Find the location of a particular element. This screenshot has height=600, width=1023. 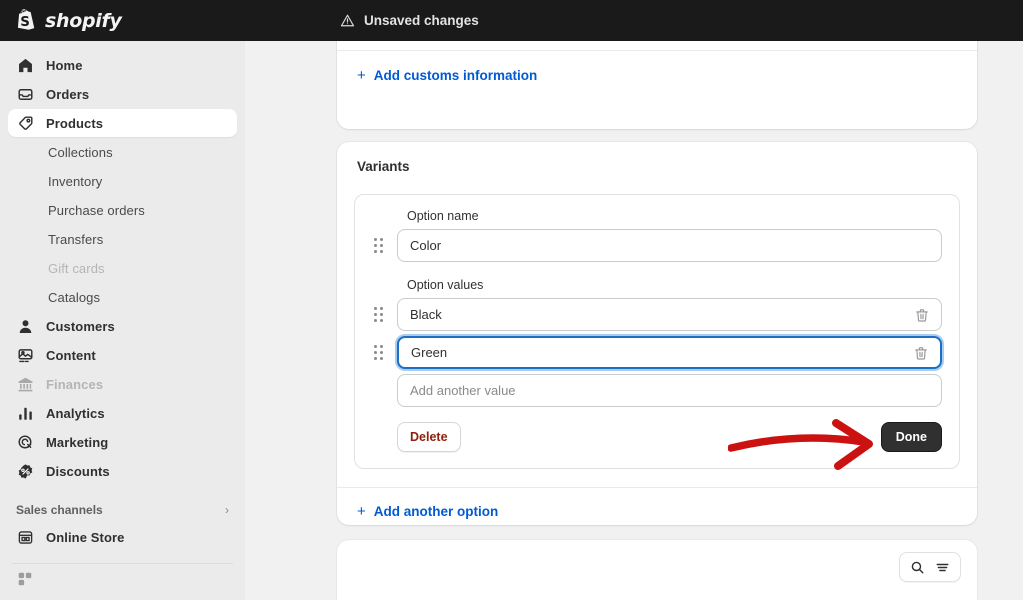

sidebar-divider is located at coordinates (122, 563).